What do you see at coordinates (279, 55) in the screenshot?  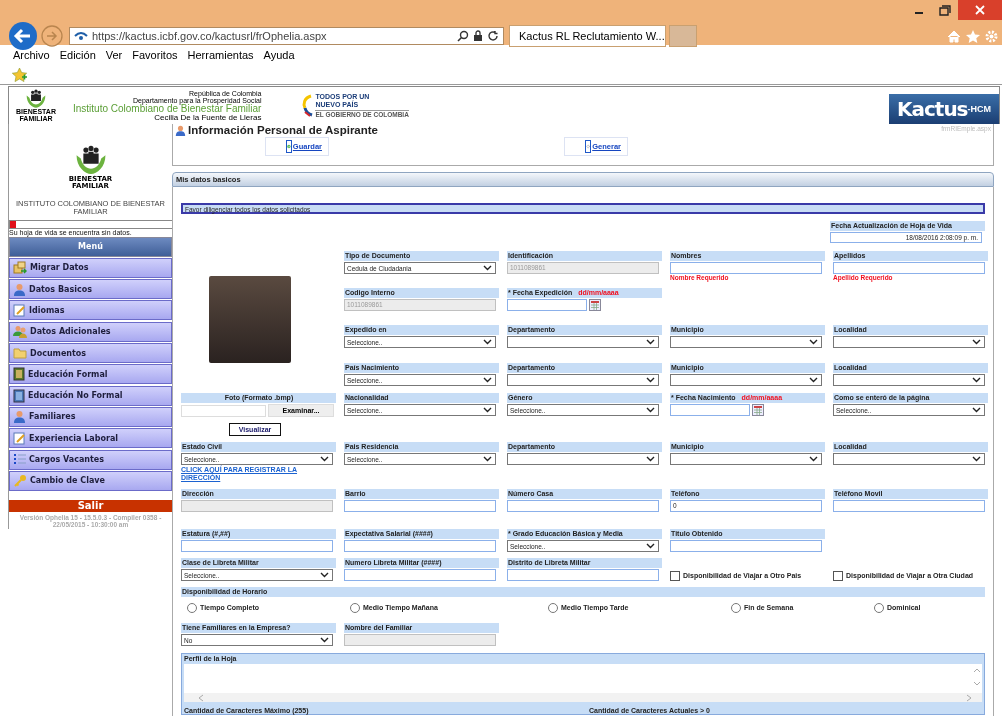 I see `menu-item: Ayuda` at bounding box center [279, 55].